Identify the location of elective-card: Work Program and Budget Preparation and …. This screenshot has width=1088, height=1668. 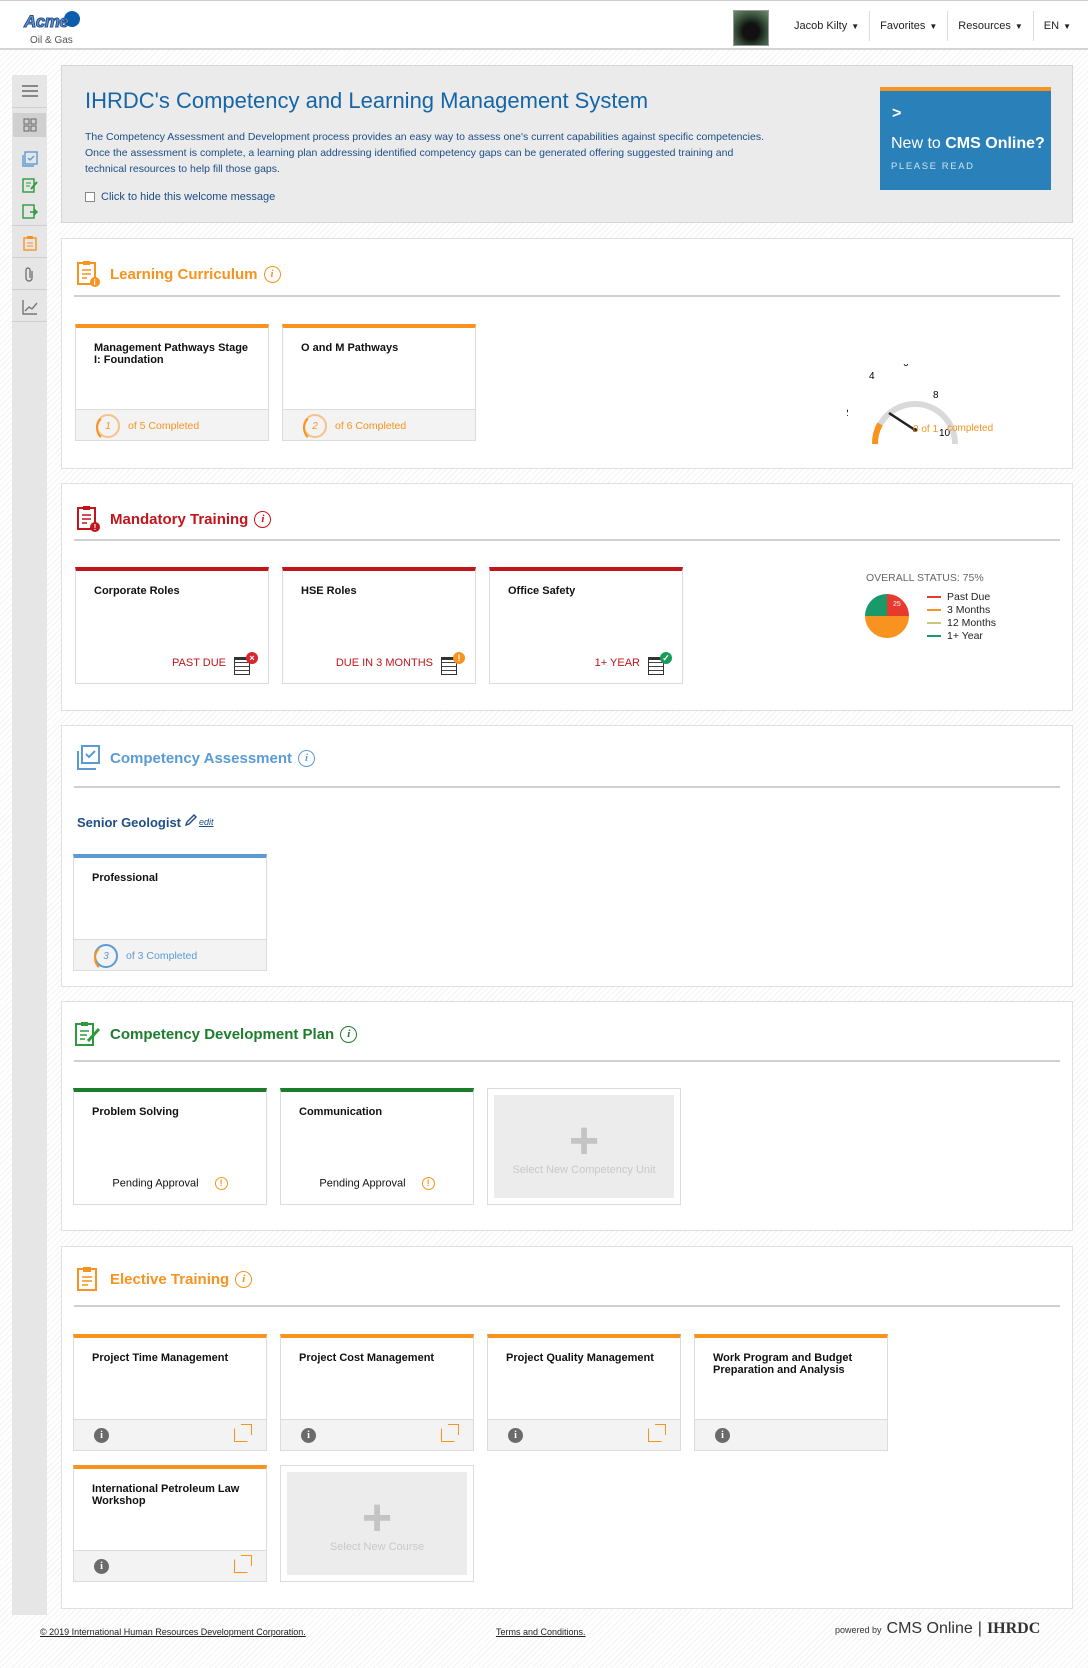
(791, 1392).